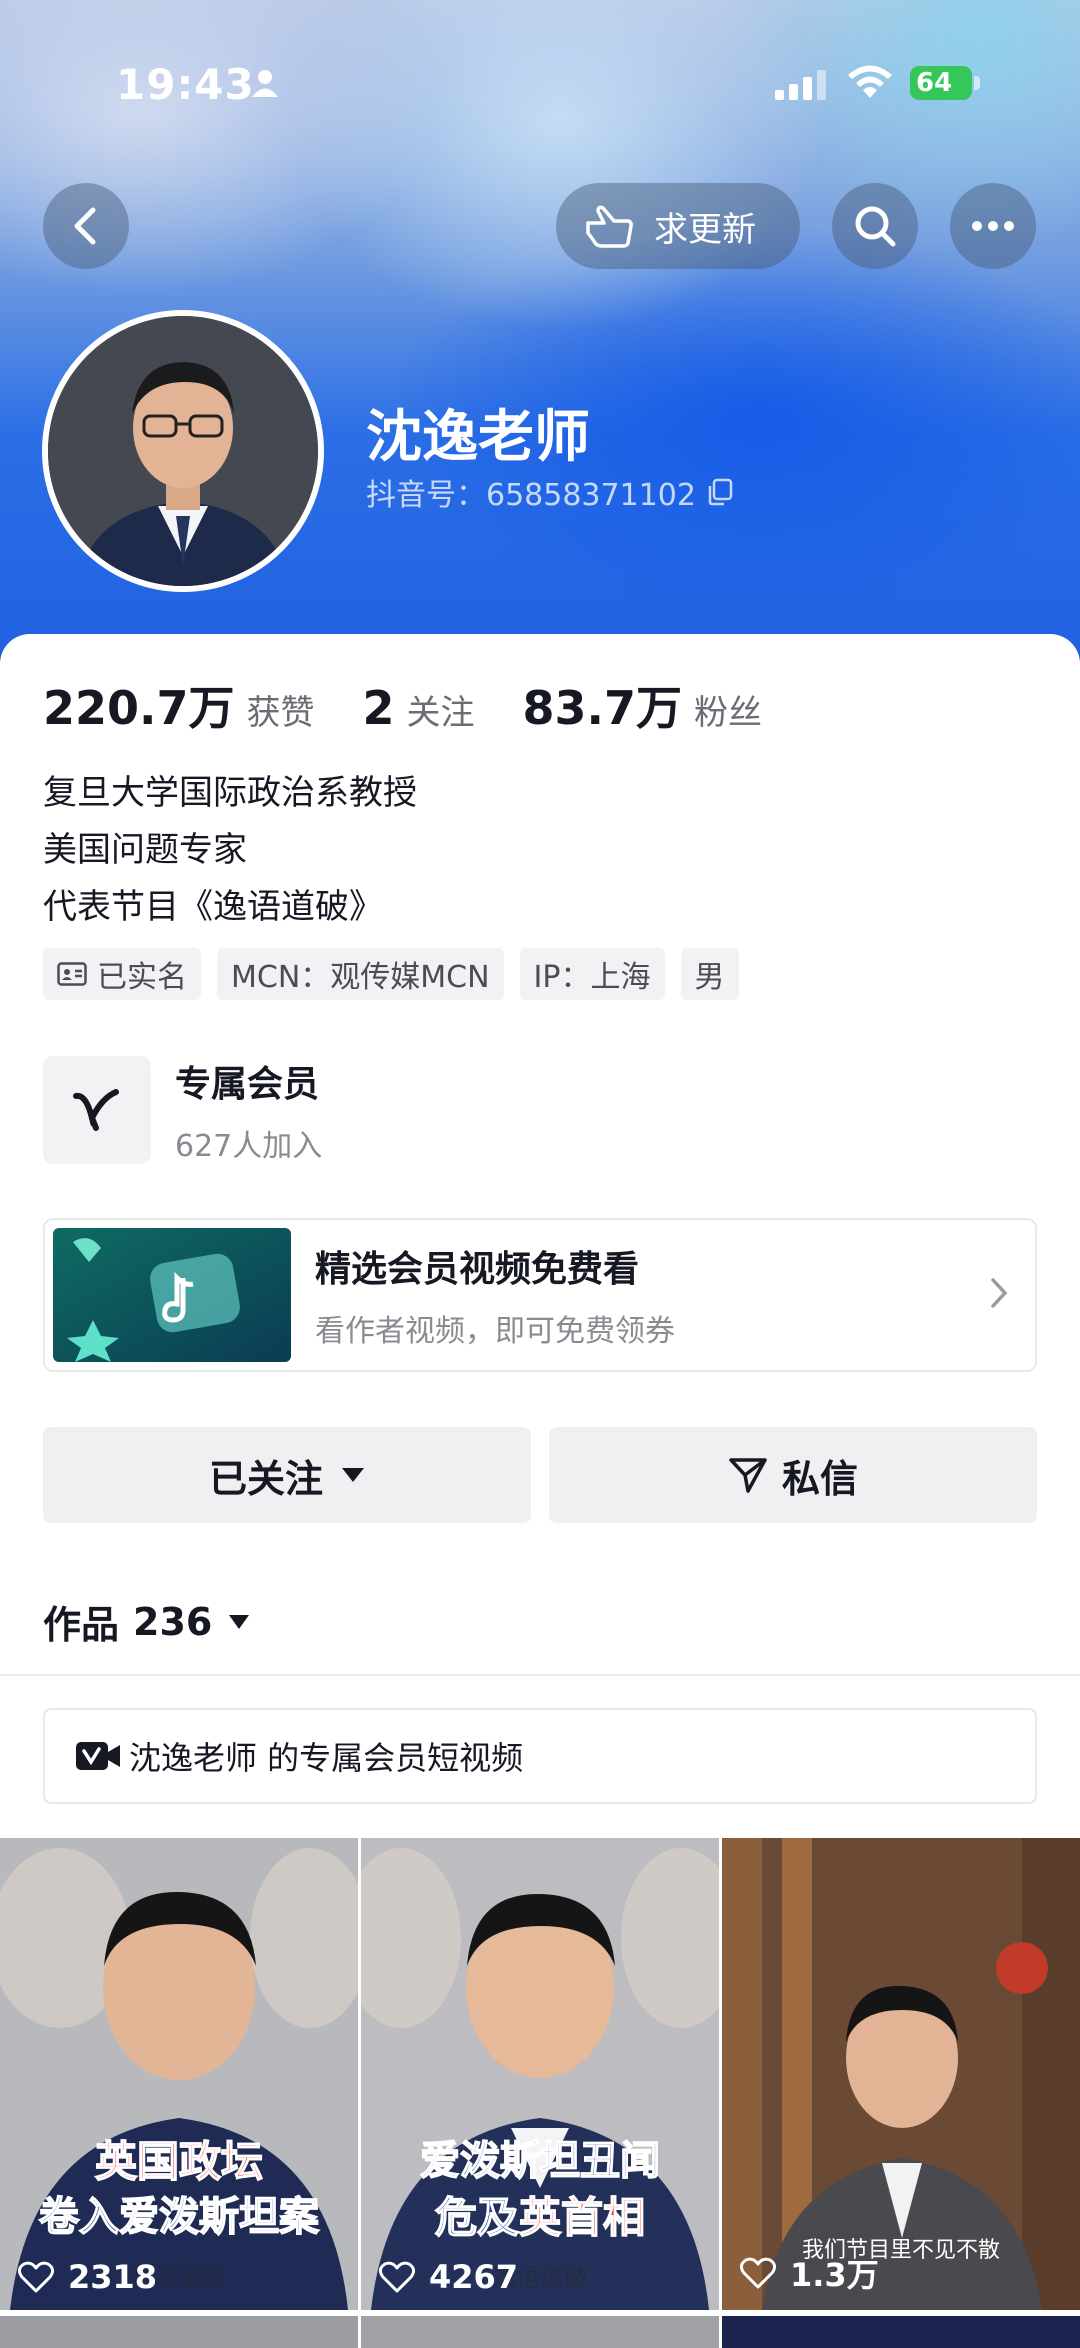 The height and width of the screenshot is (2348, 1080). What do you see at coordinates (709, 974) in the screenshot?
I see `gender-tag: 男` at bounding box center [709, 974].